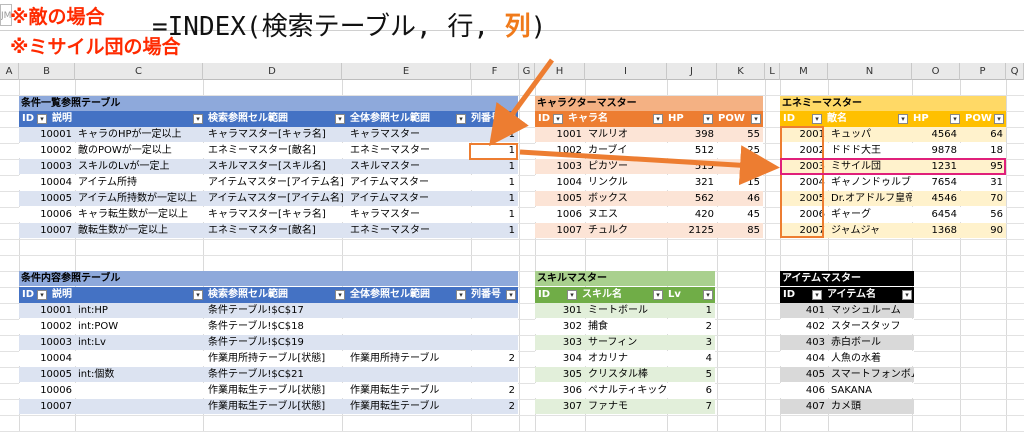  Describe the element at coordinates (140, 150) in the screenshot. I see `table-cell: 敵のPOWが一定以上` at that location.